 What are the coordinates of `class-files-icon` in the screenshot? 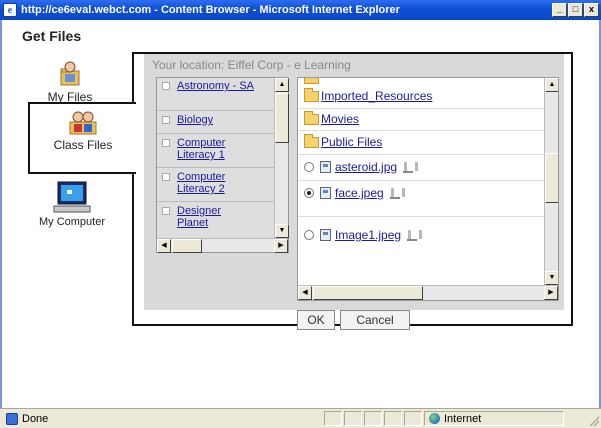 It's located at (83, 123).